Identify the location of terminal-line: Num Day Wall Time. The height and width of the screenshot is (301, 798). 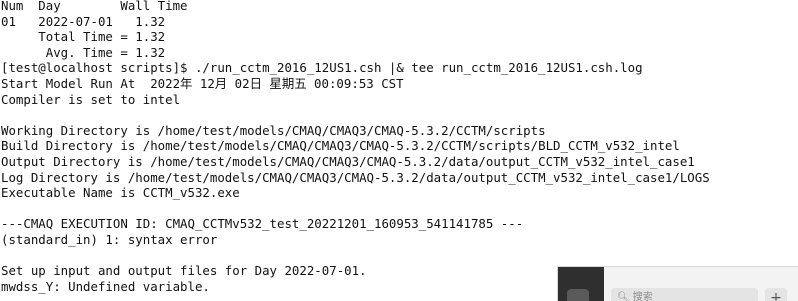
(94, 6).